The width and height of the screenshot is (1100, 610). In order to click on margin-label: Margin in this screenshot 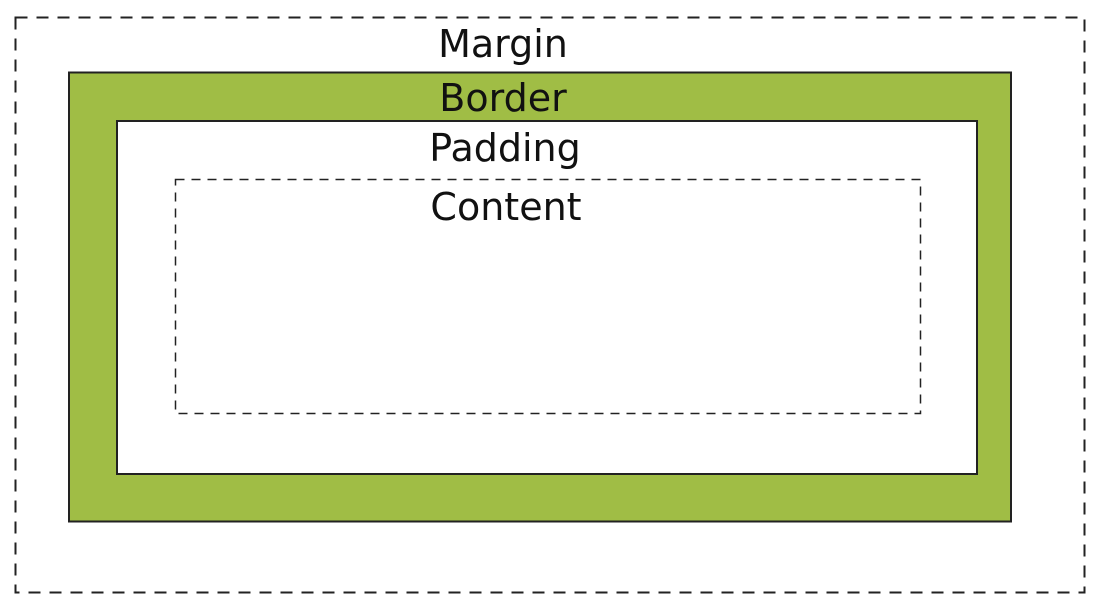, I will do `click(503, 44)`.